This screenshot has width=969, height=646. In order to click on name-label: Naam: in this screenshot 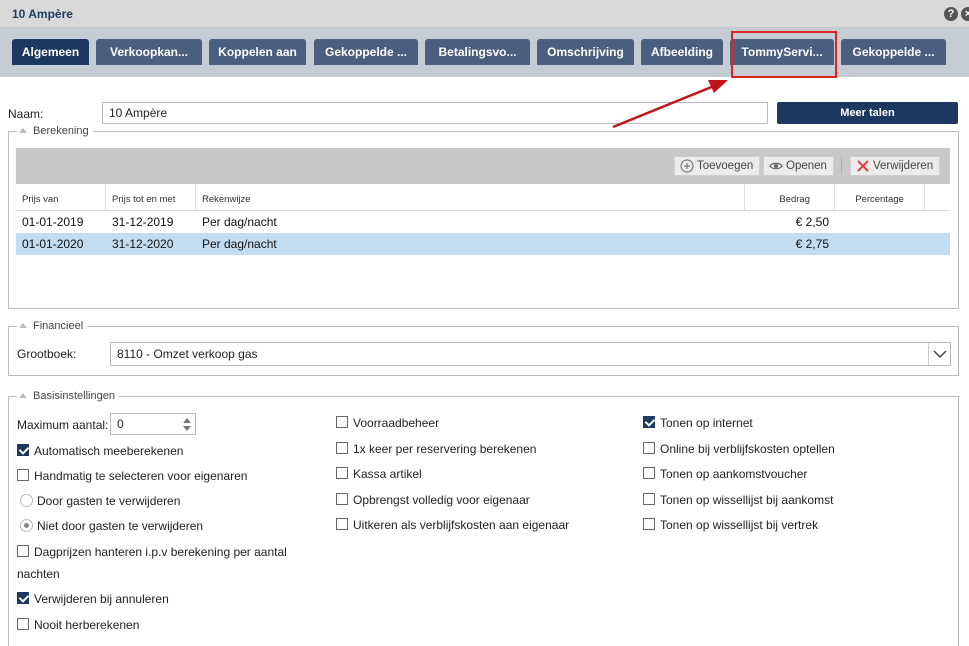, I will do `click(26, 114)`.